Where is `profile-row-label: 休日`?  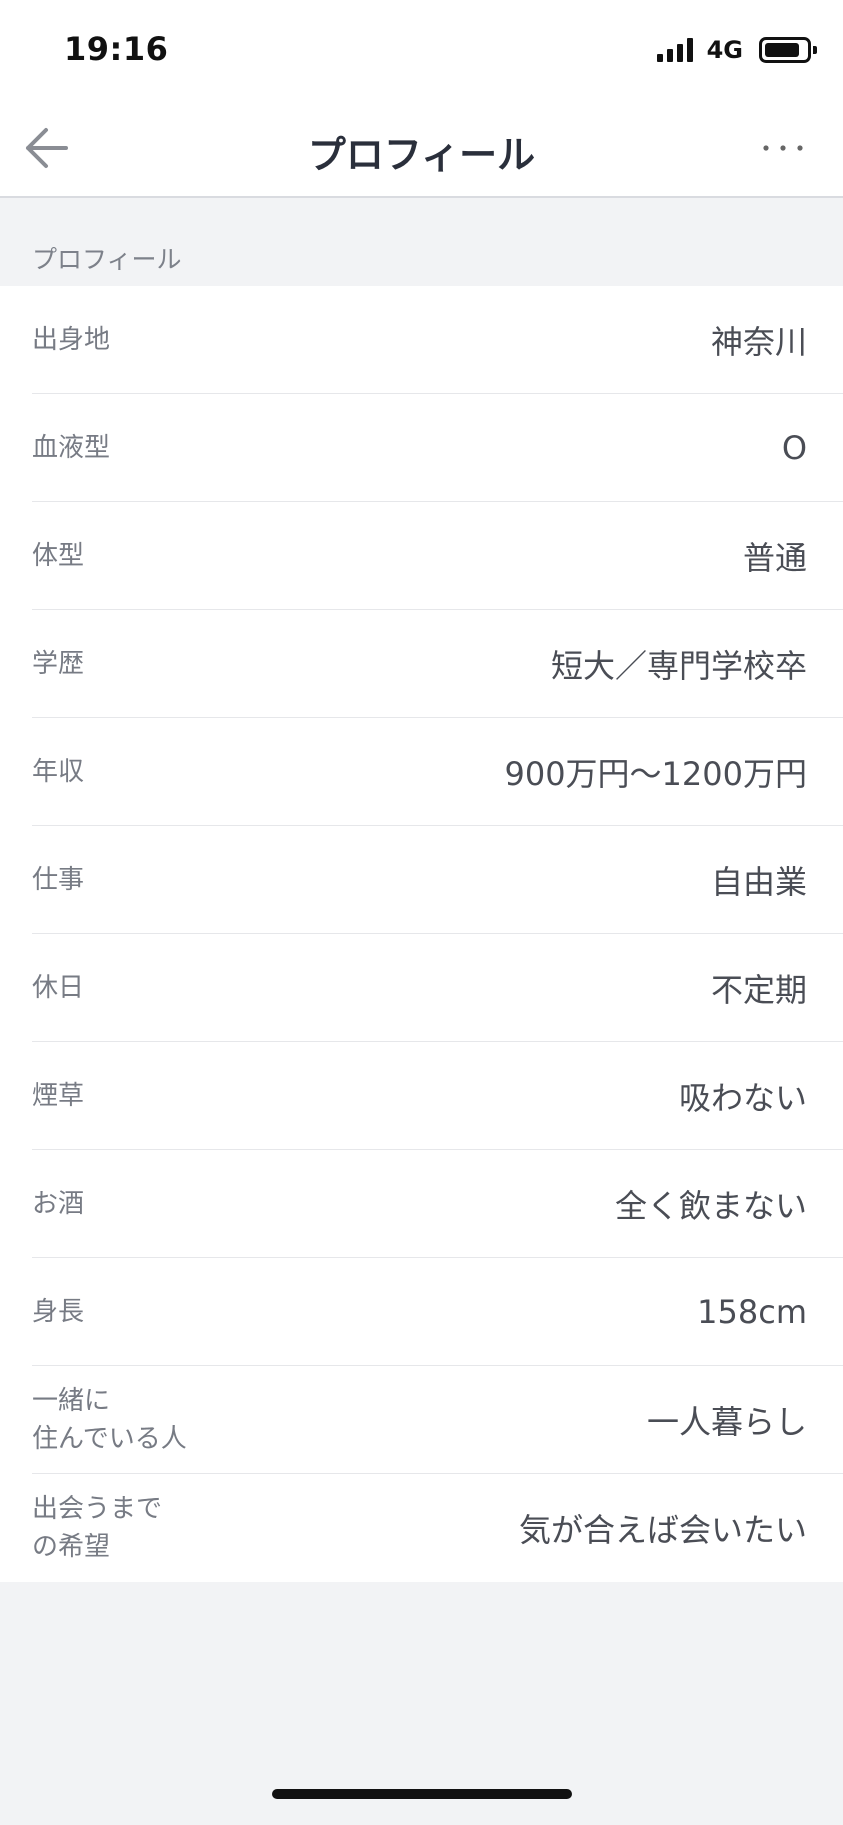 profile-row-label: 休日 is located at coordinates (58, 988).